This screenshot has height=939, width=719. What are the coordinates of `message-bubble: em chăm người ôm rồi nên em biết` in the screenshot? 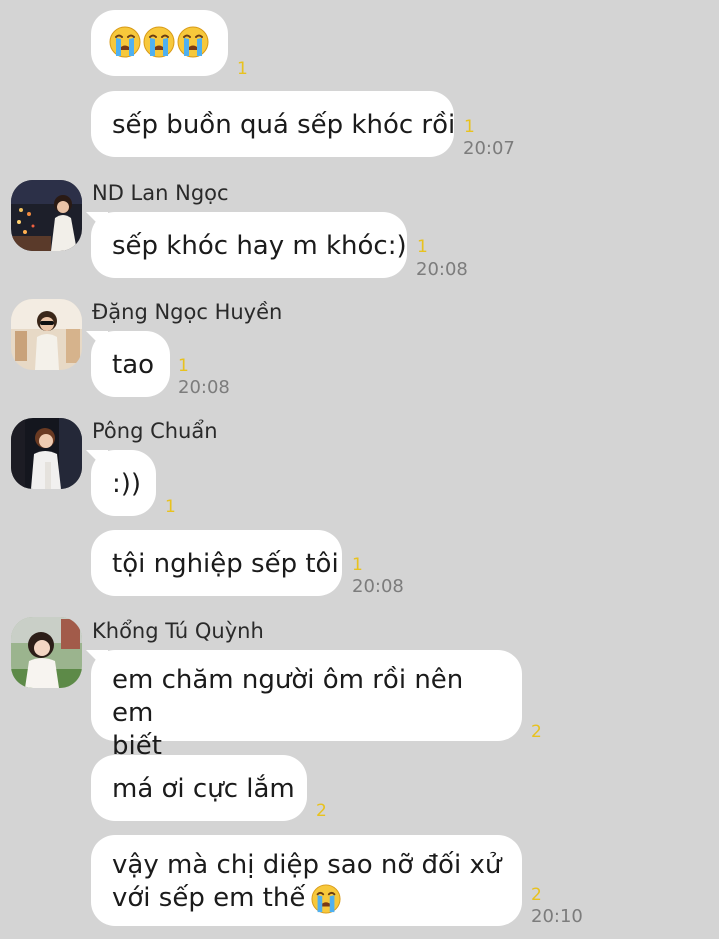 It's located at (306, 705).